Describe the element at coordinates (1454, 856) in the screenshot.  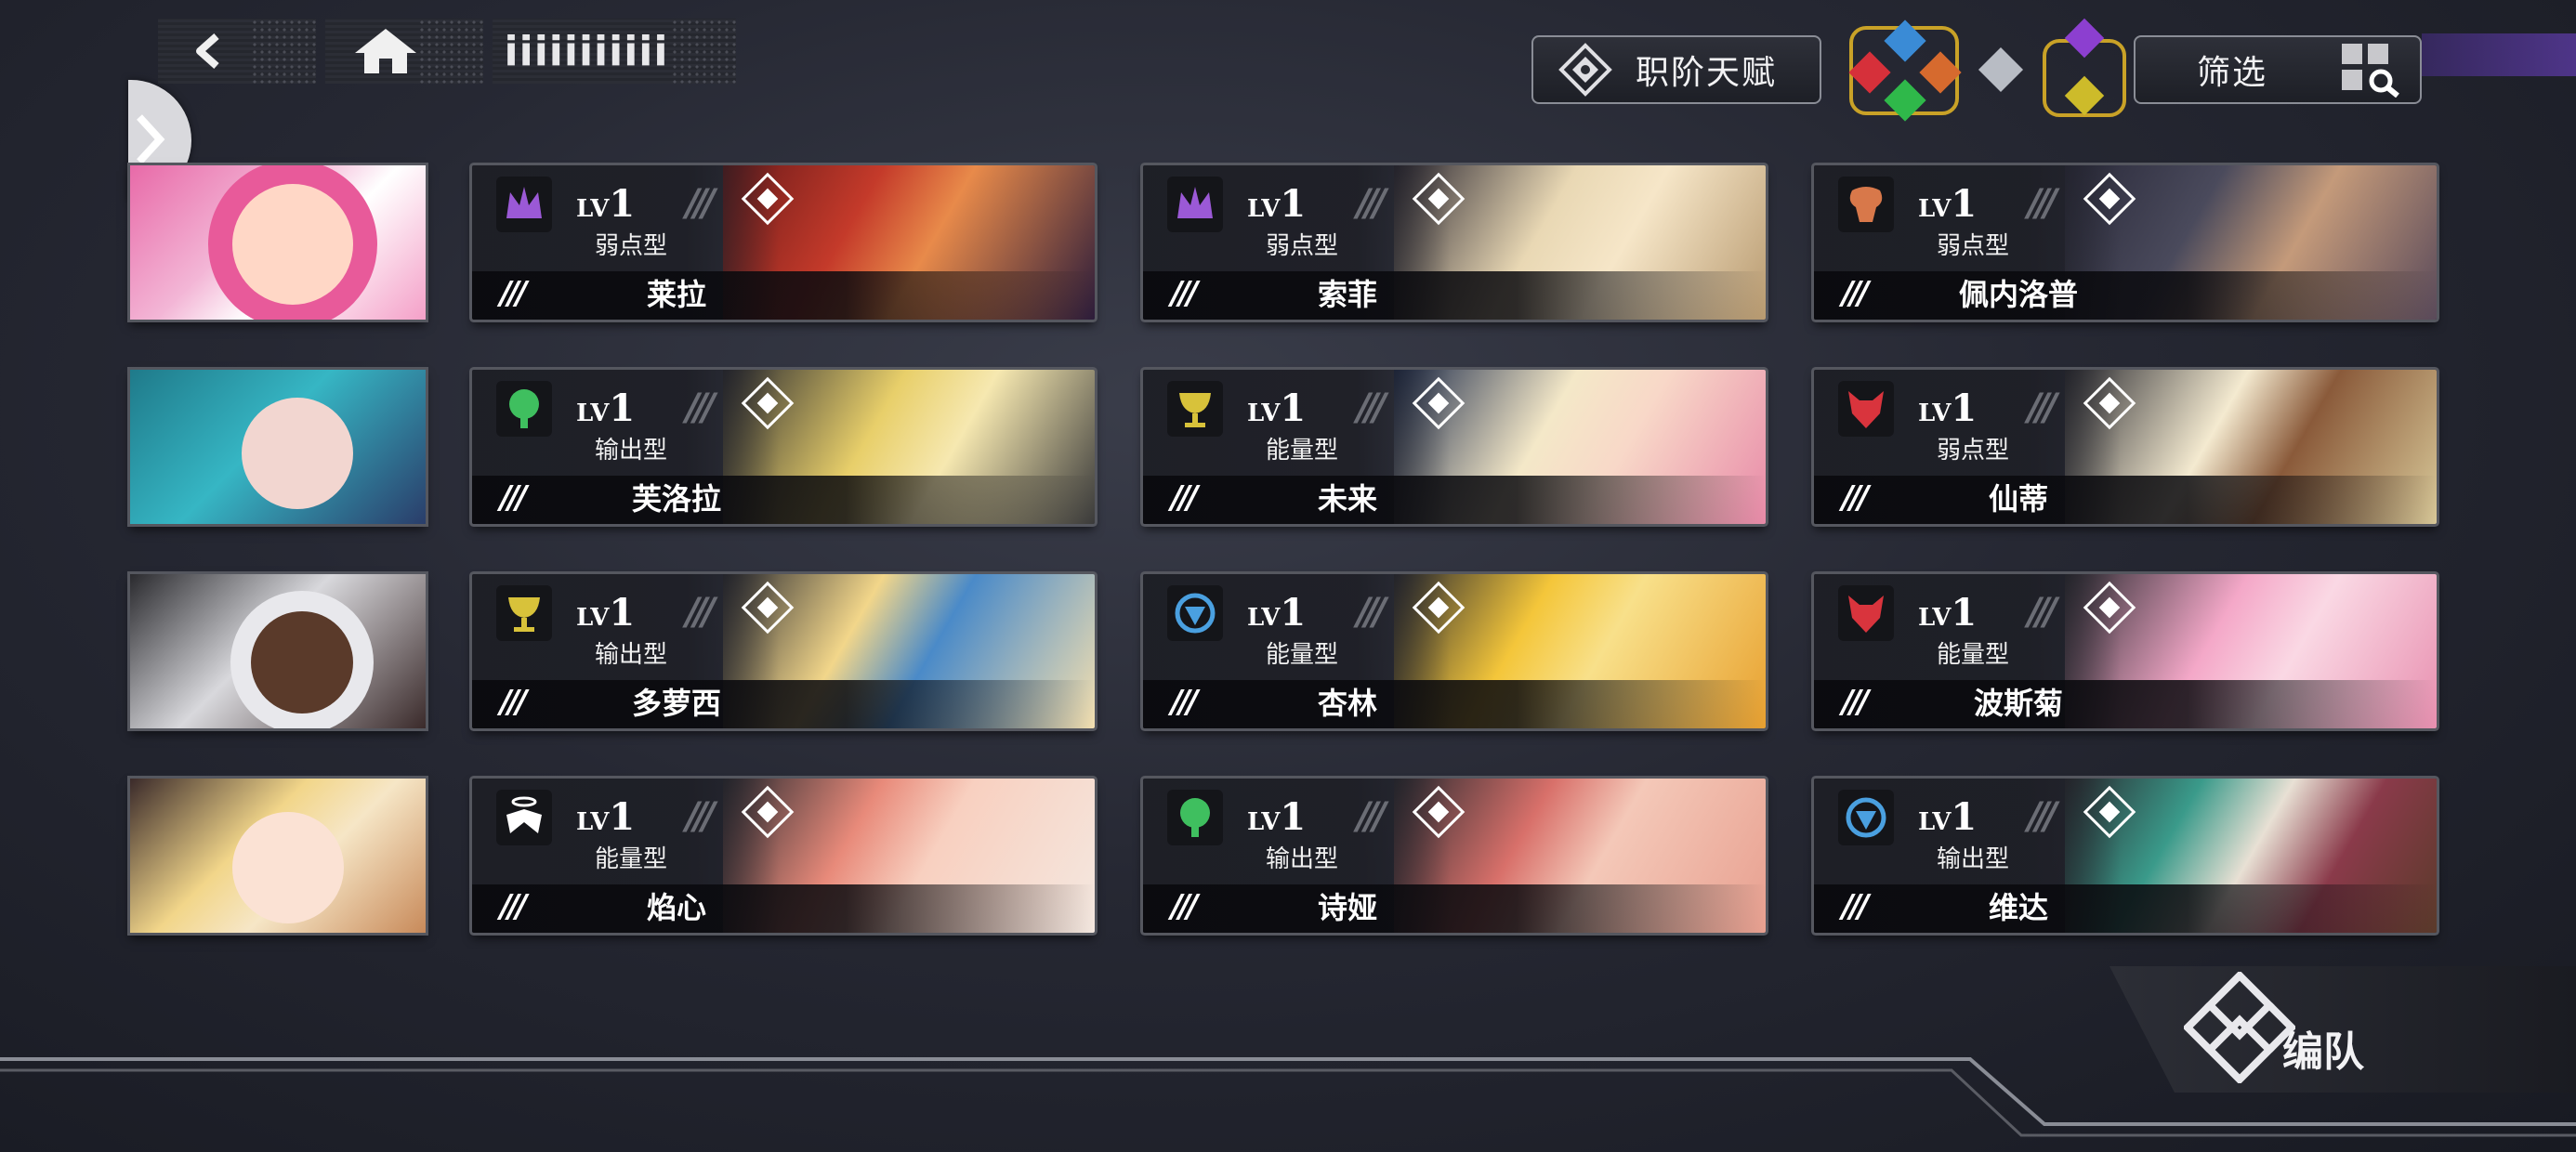
I see `character-card: LV1 /// 输出型 /// 诗娅` at that location.